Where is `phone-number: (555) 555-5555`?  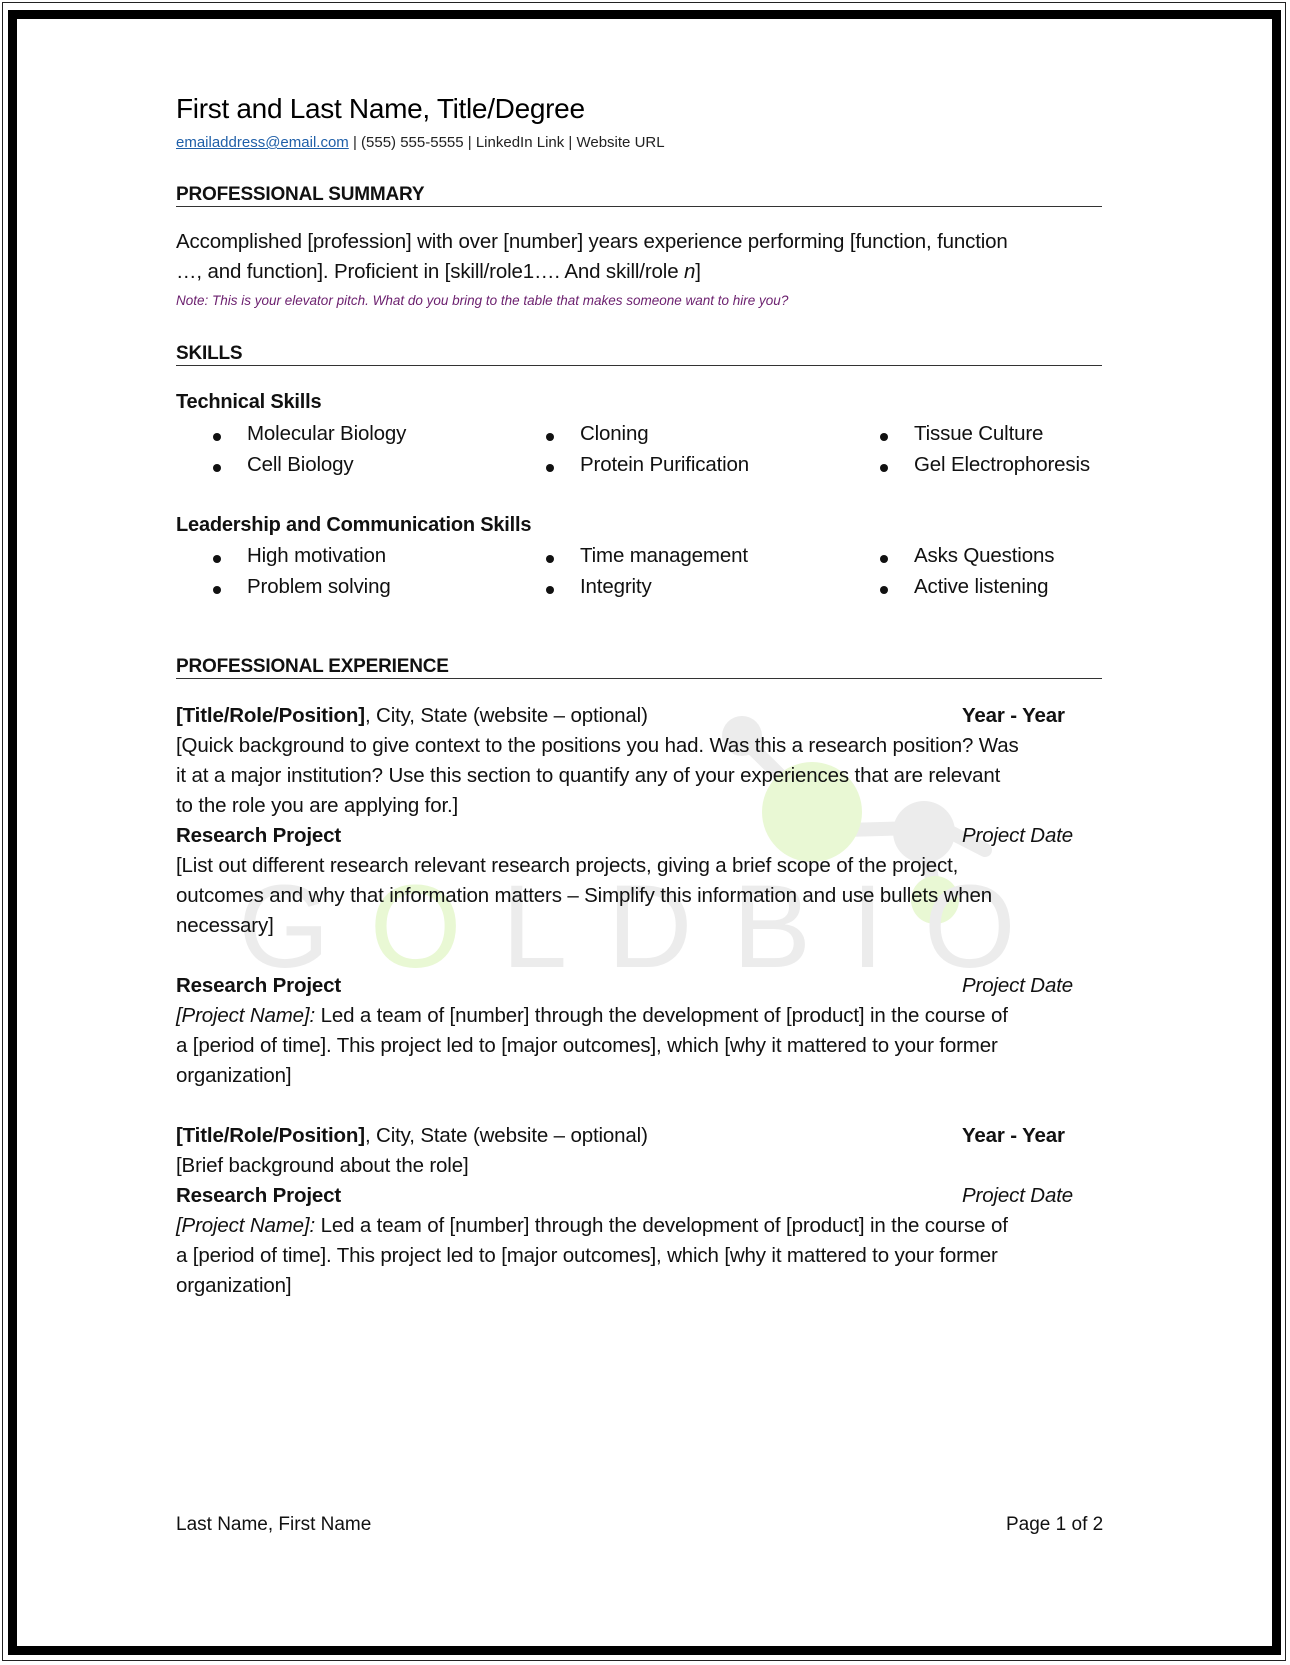
phone-number: (555) 555-5555 is located at coordinates (412, 142).